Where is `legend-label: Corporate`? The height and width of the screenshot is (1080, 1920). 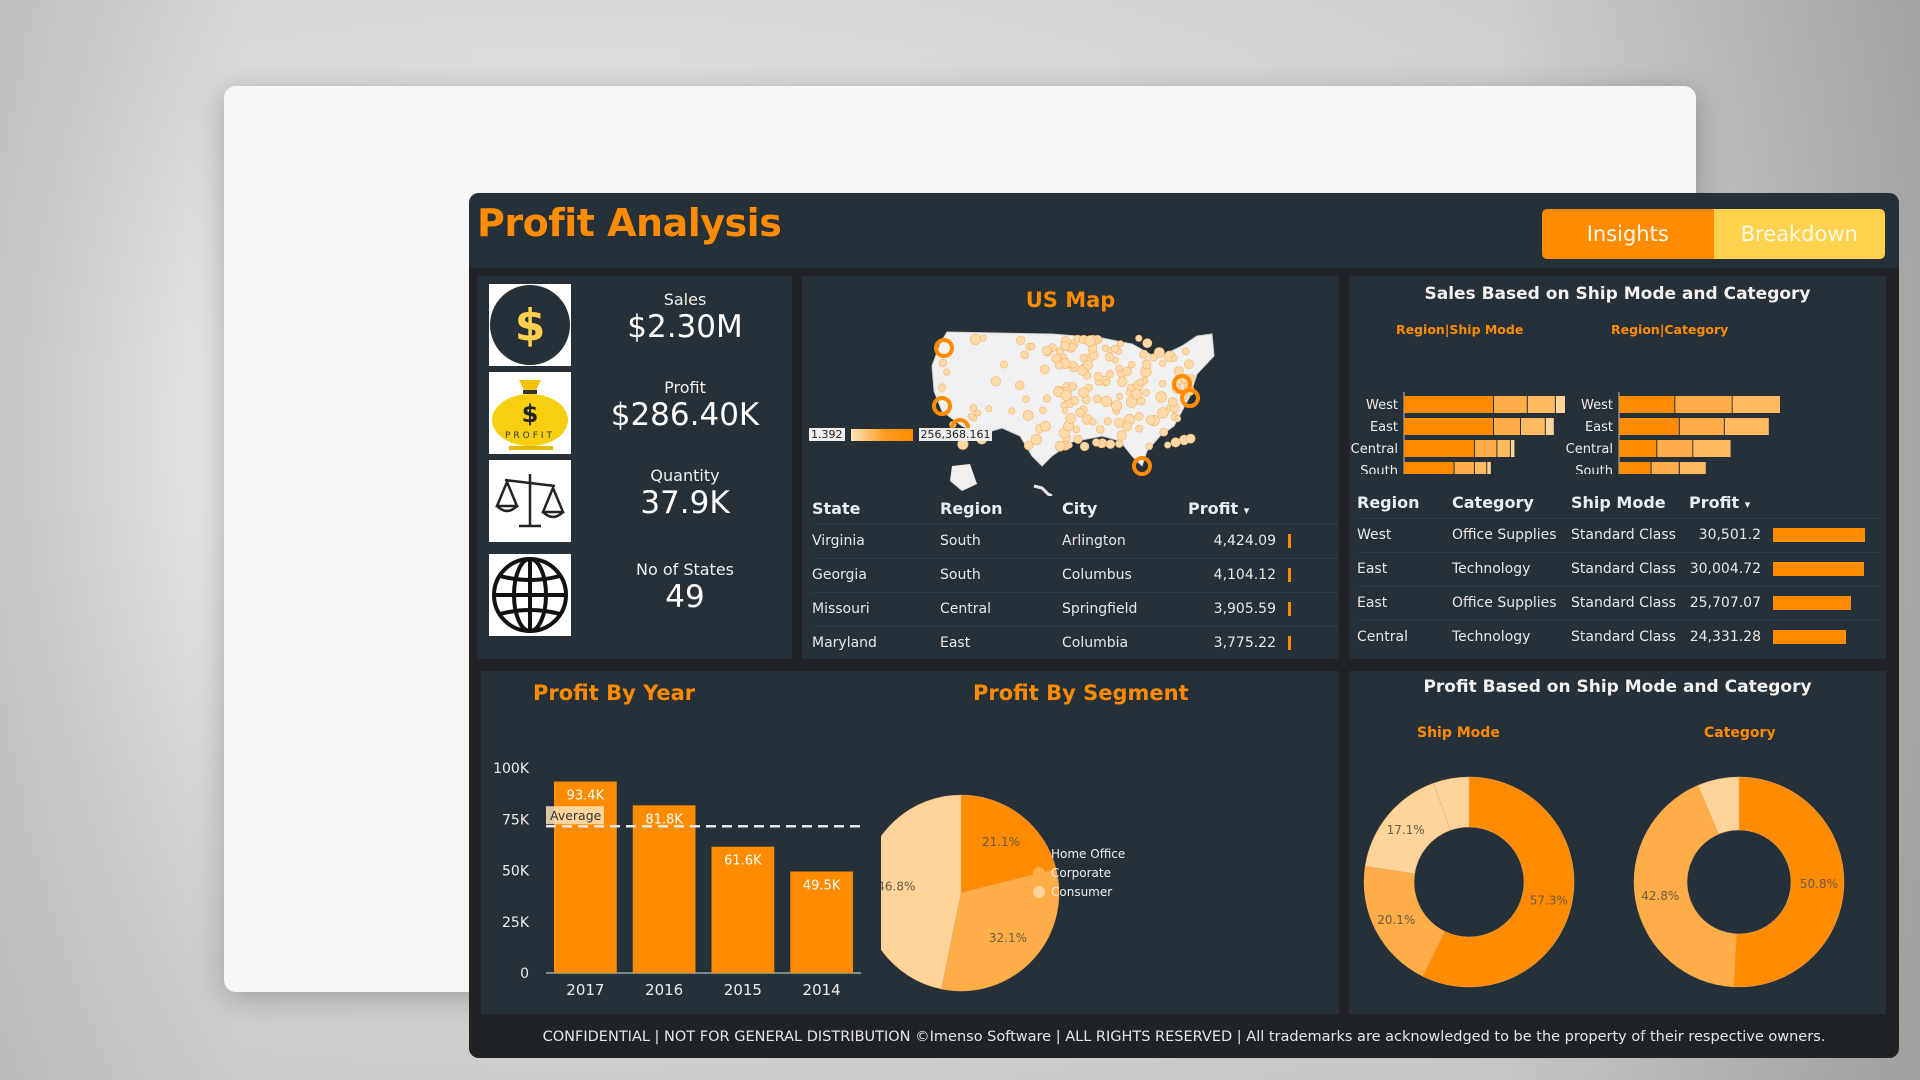 legend-label: Corporate is located at coordinates (1081, 873).